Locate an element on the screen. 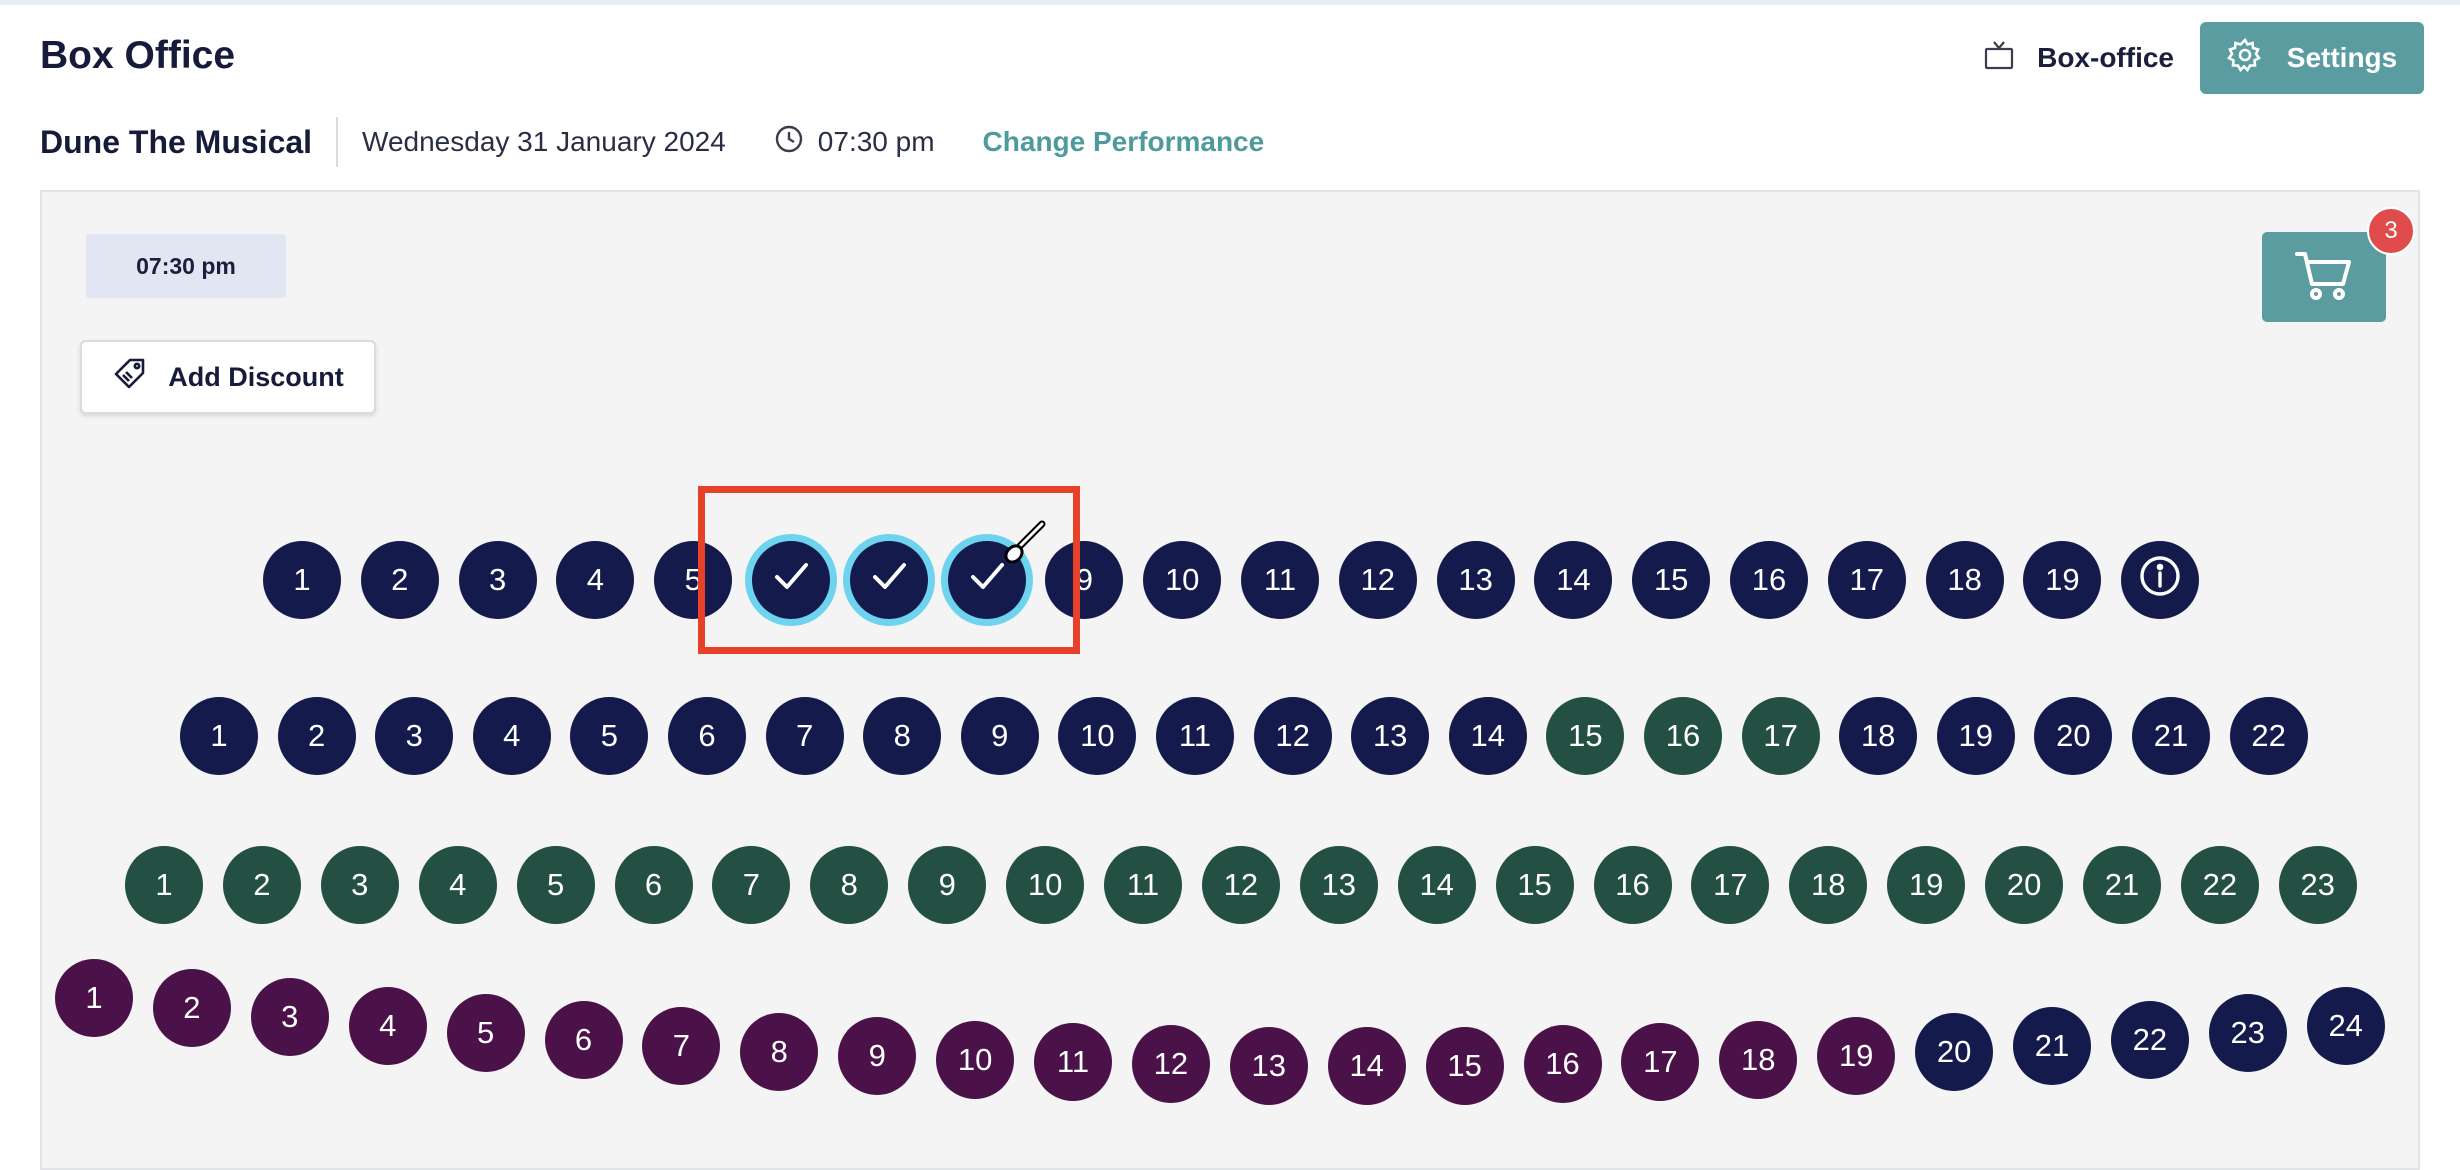 The image size is (2460, 1170). change-performance-link: Change Performance is located at coordinates (1124, 142).